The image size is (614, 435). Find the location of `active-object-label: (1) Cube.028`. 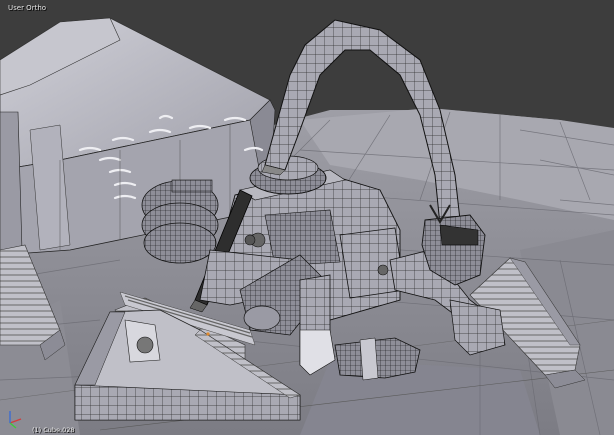

active-object-label: (1) Cube.028 is located at coordinates (53, 430).